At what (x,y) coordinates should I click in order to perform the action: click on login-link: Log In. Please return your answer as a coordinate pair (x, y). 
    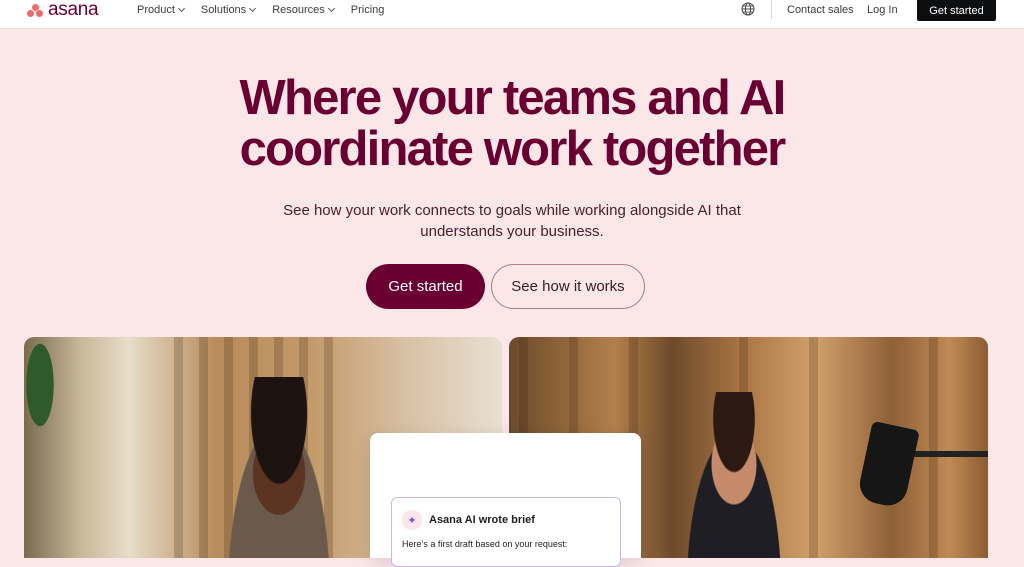
    Looking at the image, I should click on (882, 10).